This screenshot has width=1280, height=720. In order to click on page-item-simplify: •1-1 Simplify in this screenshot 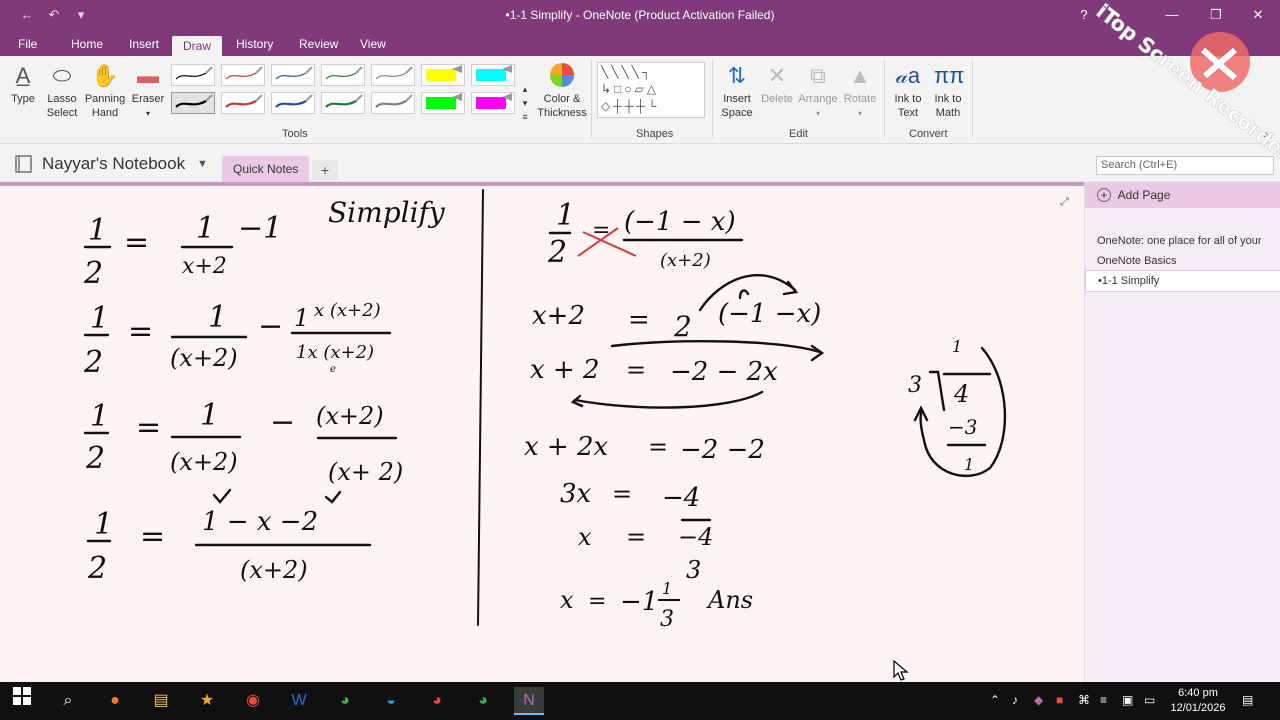, I will do `click(1182, 281)`.